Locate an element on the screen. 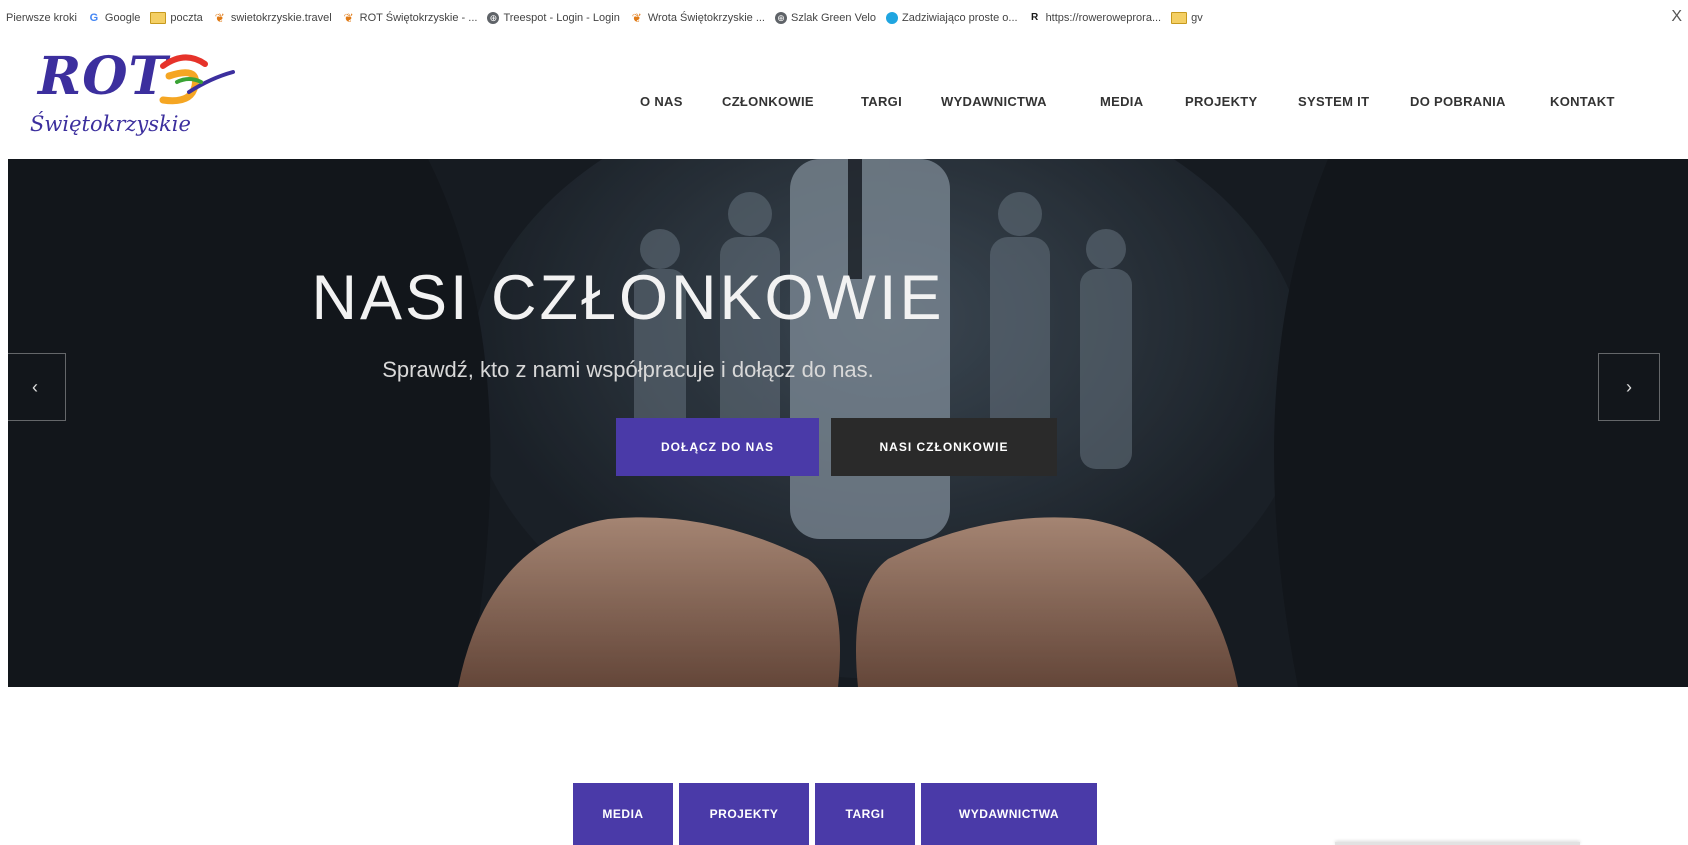 Image resolution: width=1688 pixels, height=845 pixels. bookmark-google: G Google is located at coordinates (114, 18).